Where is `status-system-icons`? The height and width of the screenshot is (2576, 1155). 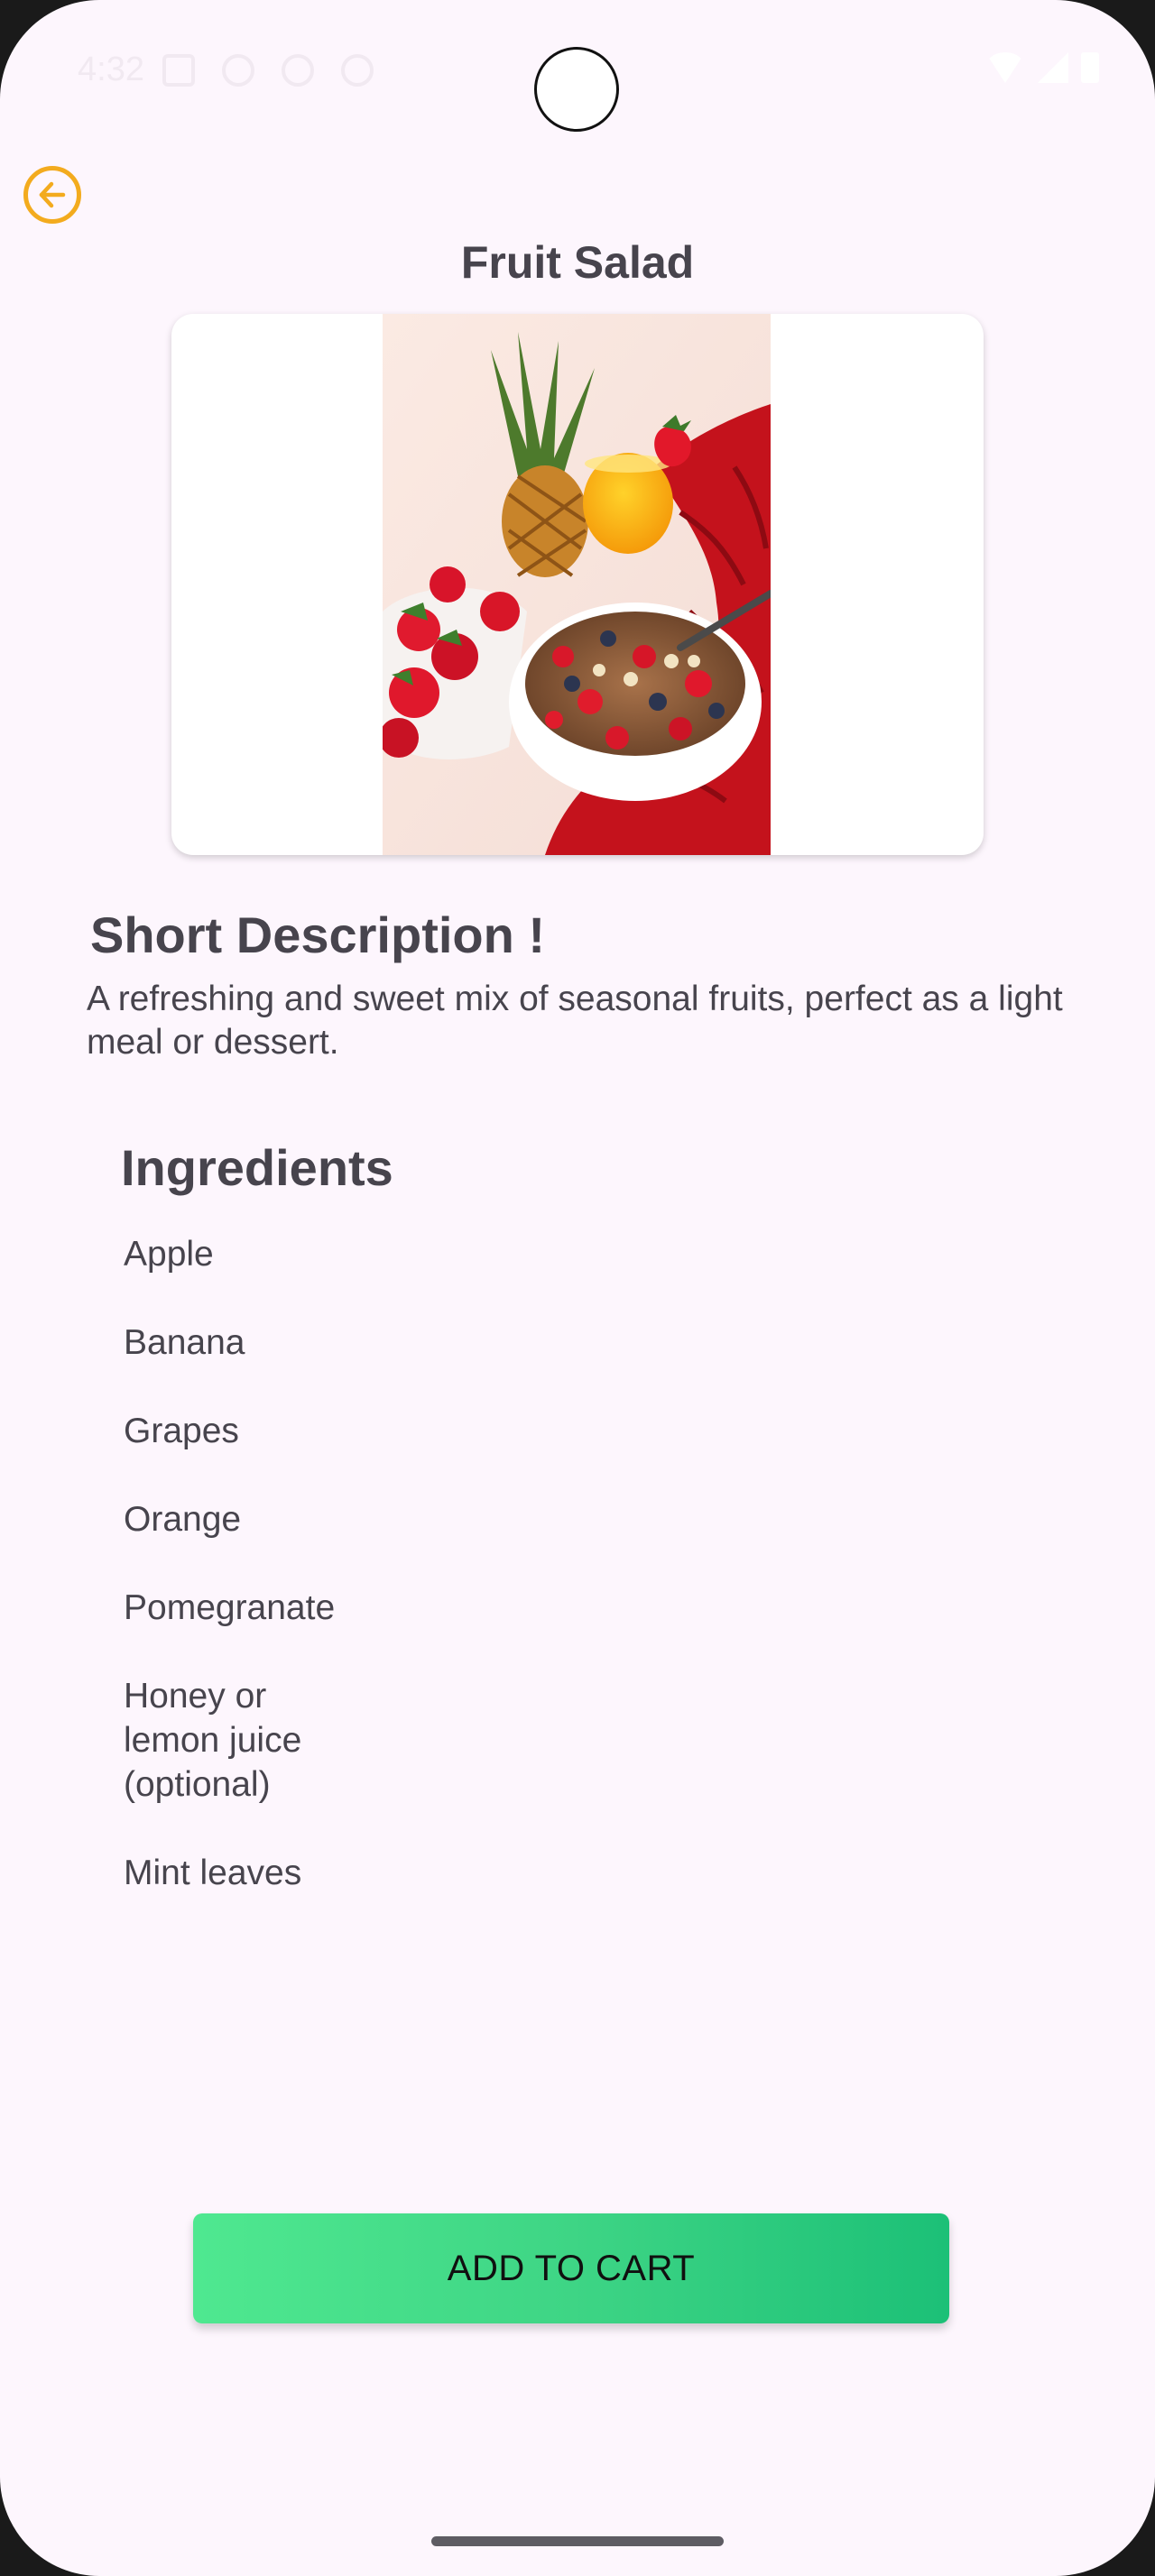
status-system-icons is located at coordinates (1042, 68).